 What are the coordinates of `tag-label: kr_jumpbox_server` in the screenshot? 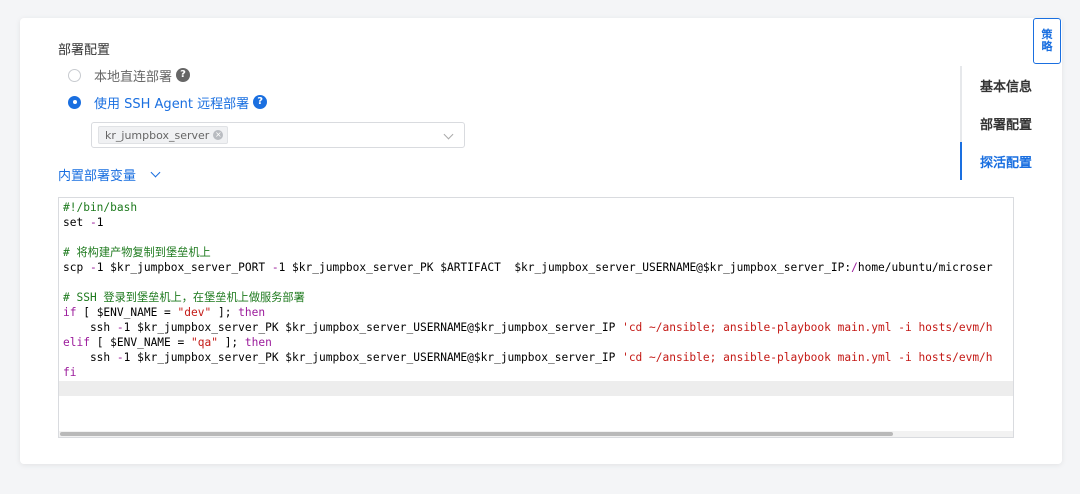 It's located at (157, 135).